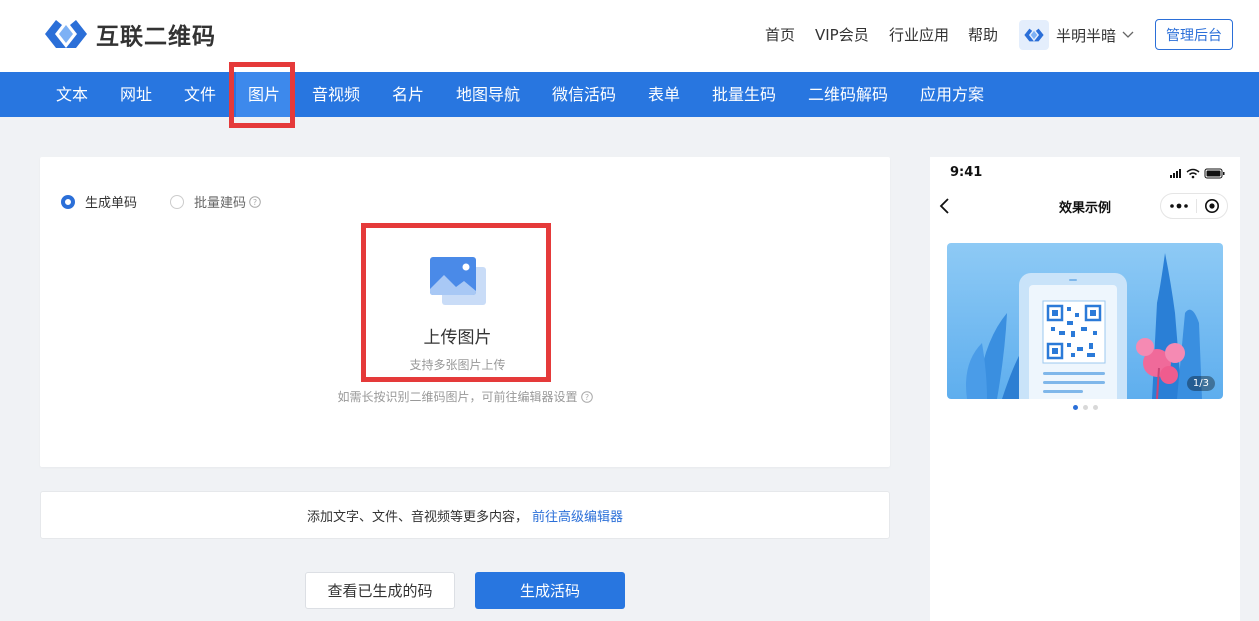  What do you see at coordinates (408, 94) in the screenshot?
I see `tab-business-card: 名片` at bounding box center [408, 94].